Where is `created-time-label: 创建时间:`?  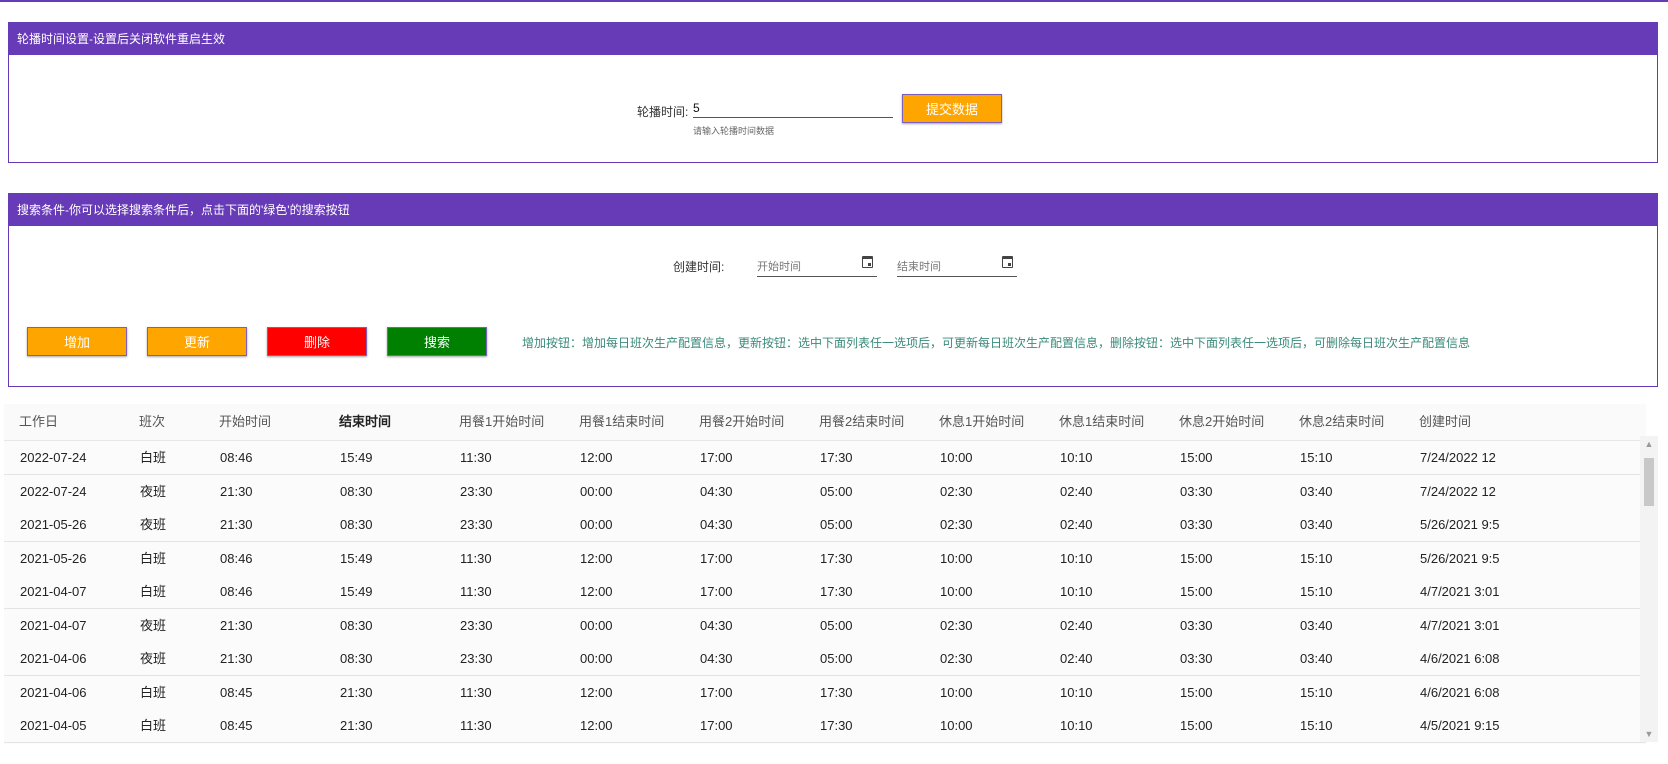 created-time-label: 创建时间: is located at coordinates (699, 267).